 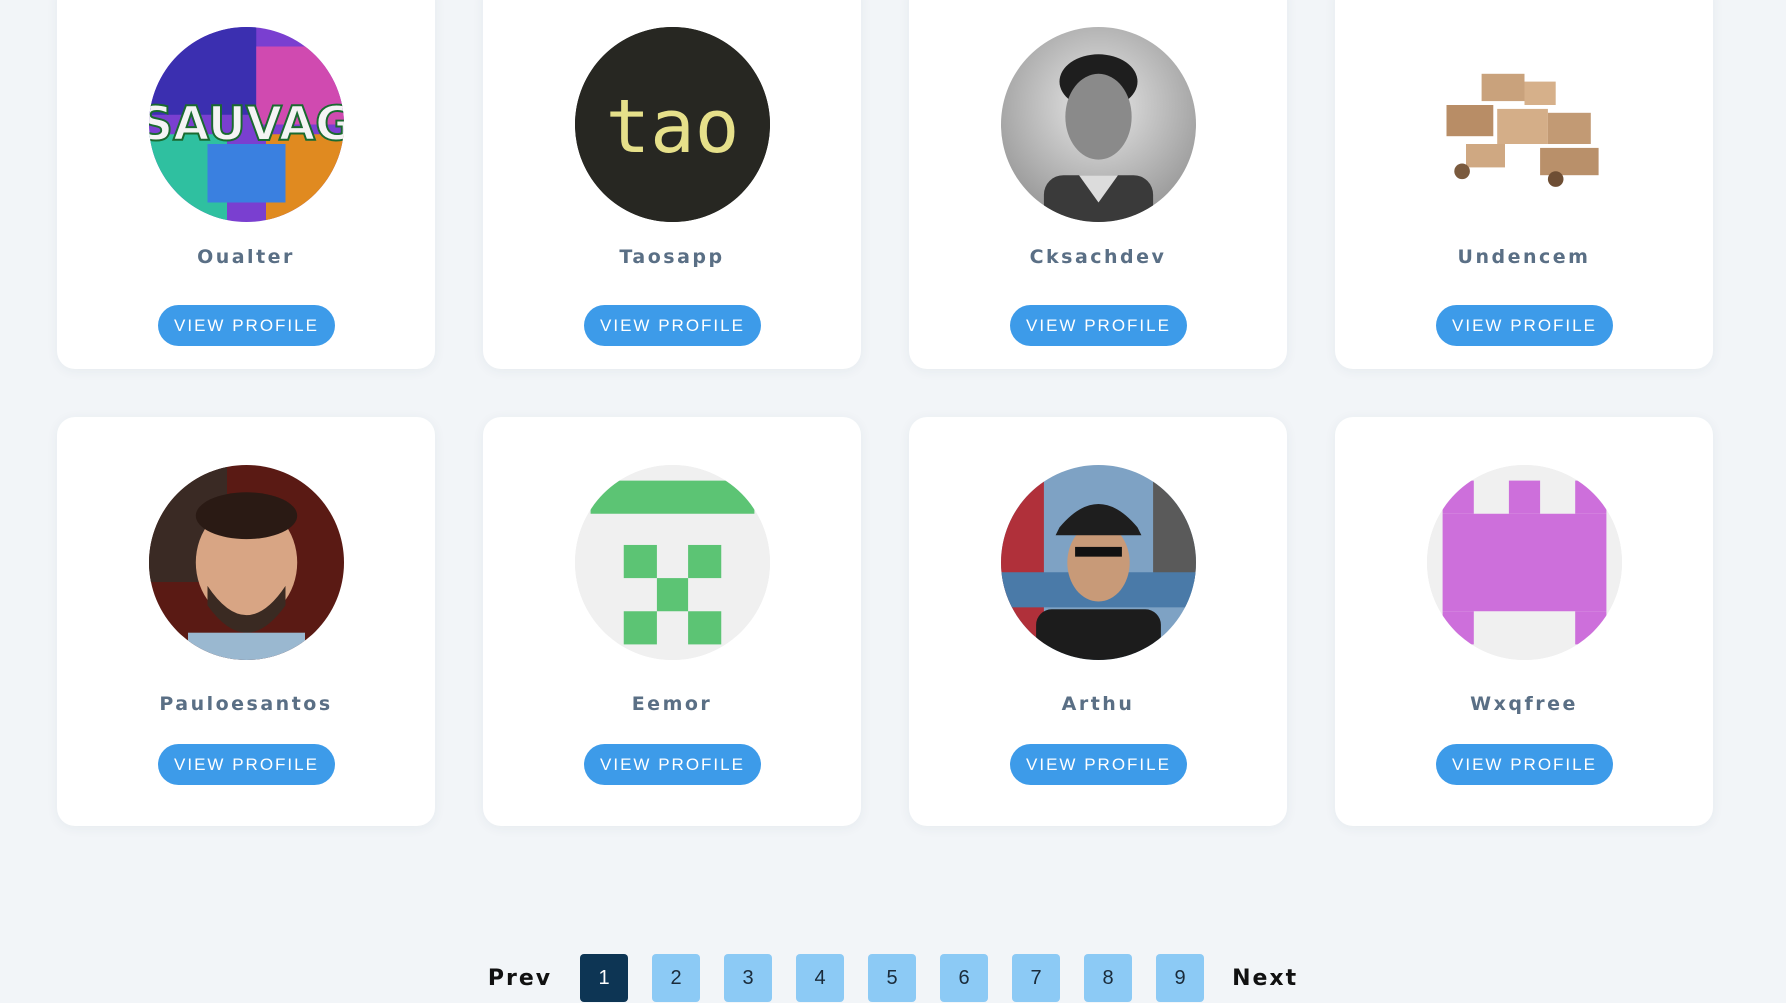 I want to click on profile-card: Arthu VIEW PROFILE, so click(x=1098, y=621).